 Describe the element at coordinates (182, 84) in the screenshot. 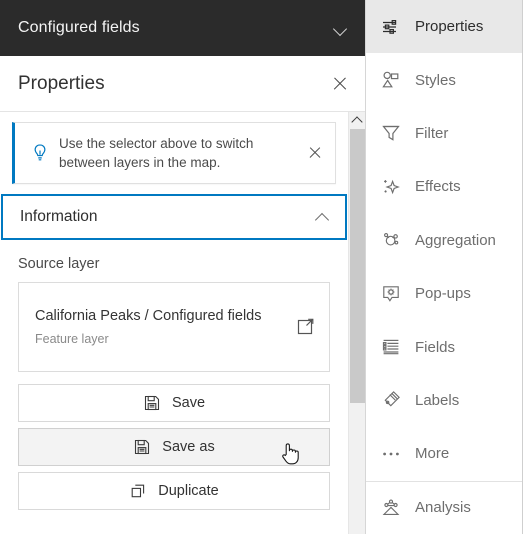

I see `properties-title-bar: Properties` at that location.